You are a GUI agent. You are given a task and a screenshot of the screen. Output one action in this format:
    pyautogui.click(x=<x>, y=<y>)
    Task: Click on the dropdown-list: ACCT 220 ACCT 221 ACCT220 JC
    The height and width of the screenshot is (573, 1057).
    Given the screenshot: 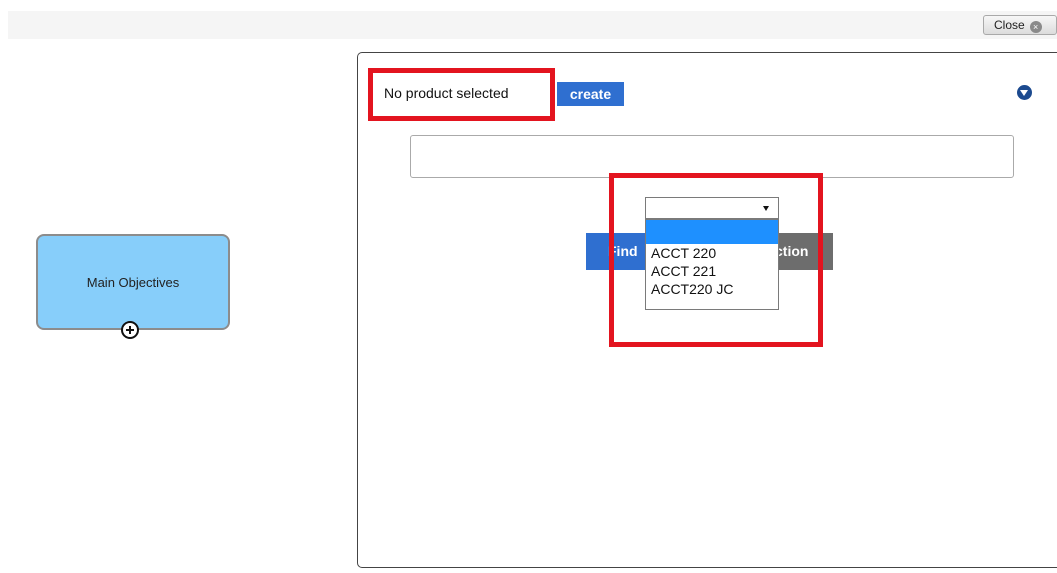 What is the action you would take?
    pyautogui.click(x=712, y=264)
    